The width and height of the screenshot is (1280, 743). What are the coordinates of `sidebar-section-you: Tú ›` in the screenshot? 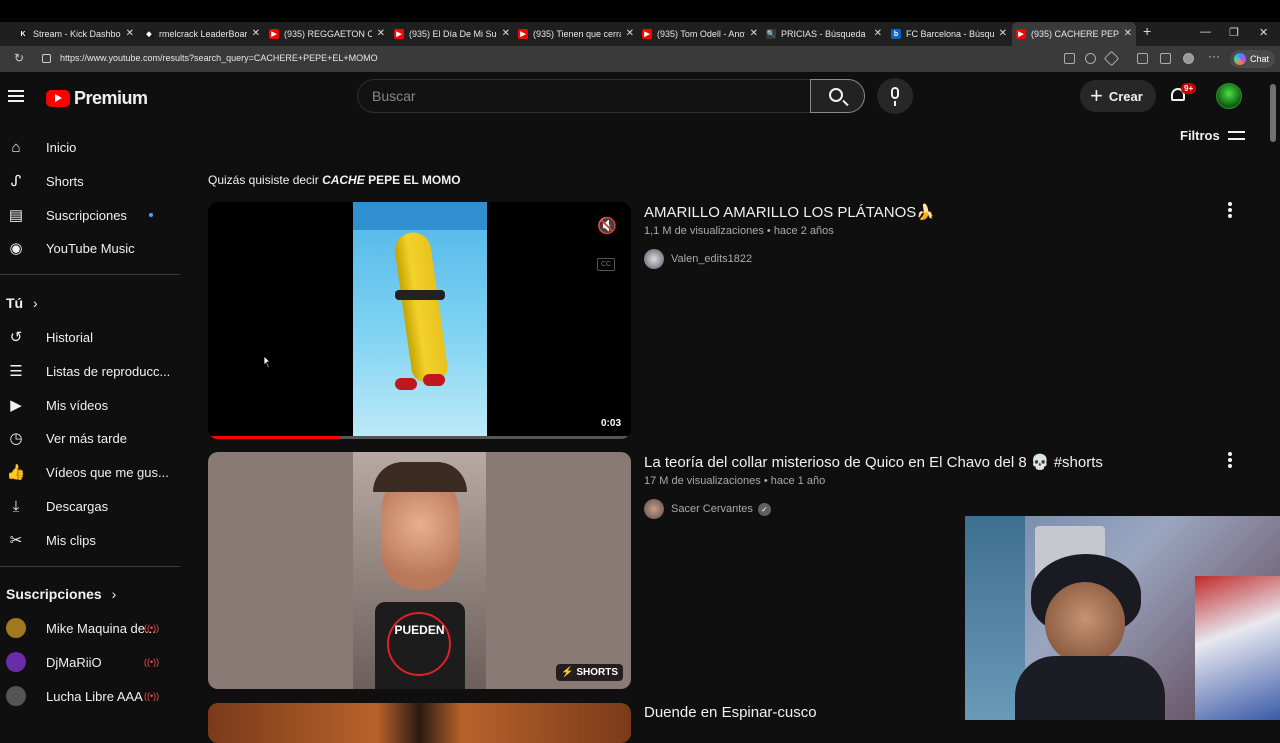 It's located at (22, 303).